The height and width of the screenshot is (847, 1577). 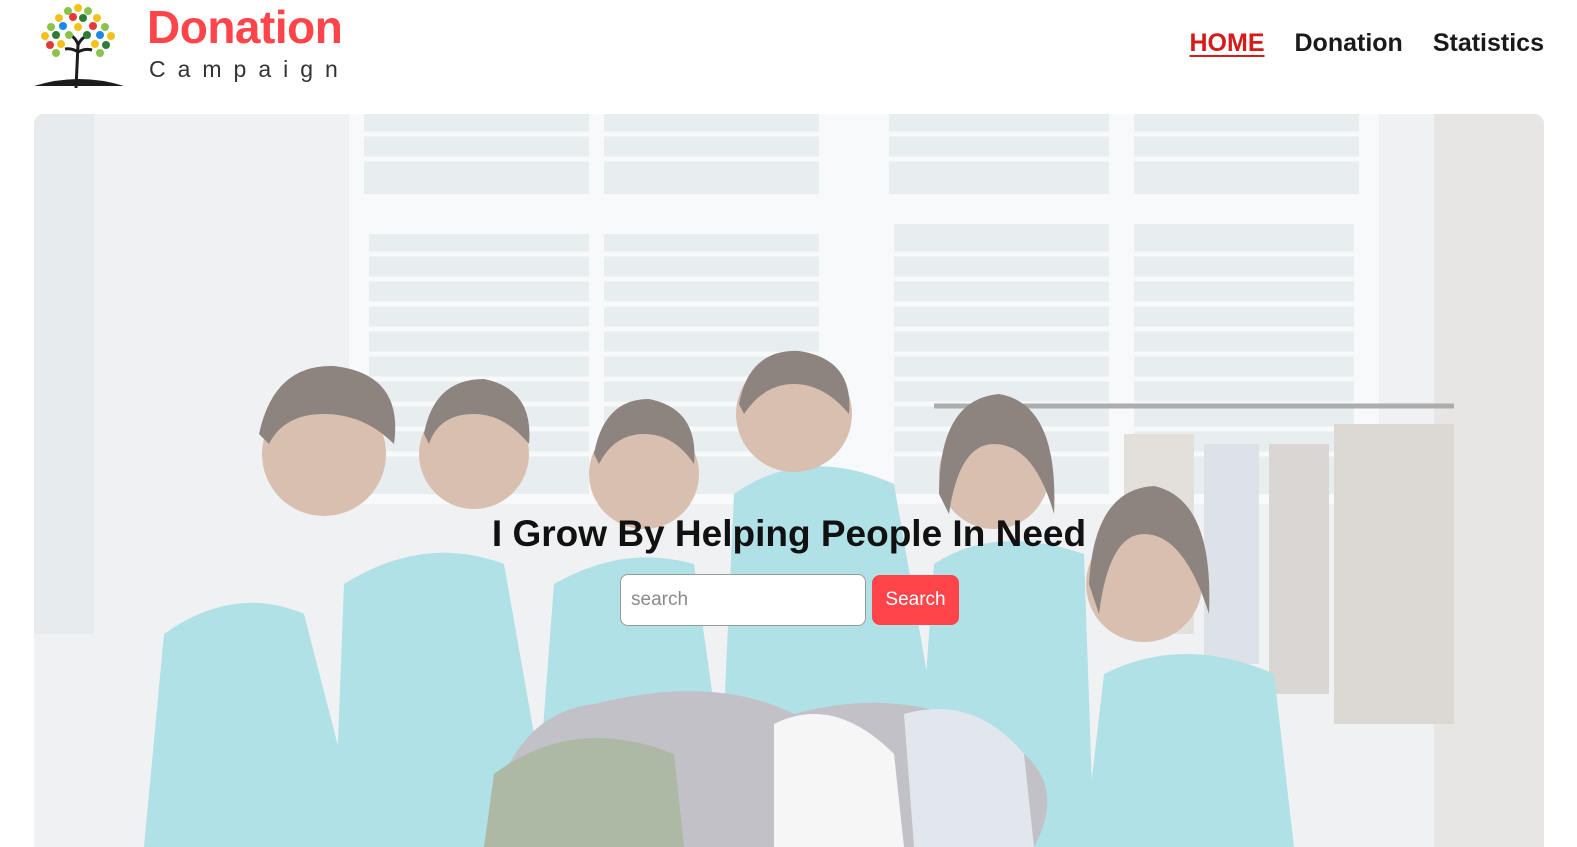 I want to click on main-nav: HOME Donation Statistics, so click(x=1367, y=43).